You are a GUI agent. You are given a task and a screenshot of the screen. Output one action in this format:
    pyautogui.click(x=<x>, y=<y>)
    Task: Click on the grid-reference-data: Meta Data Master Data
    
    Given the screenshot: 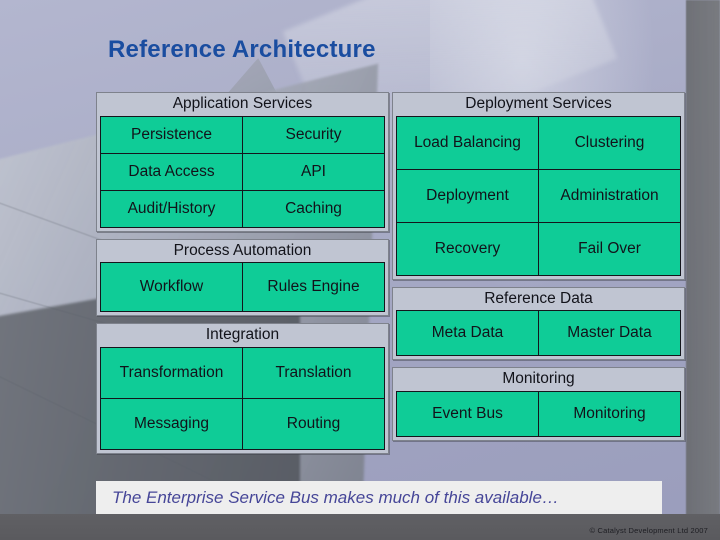 What is the action you would take?
    pyautogui.click(x=538, y=333)
    